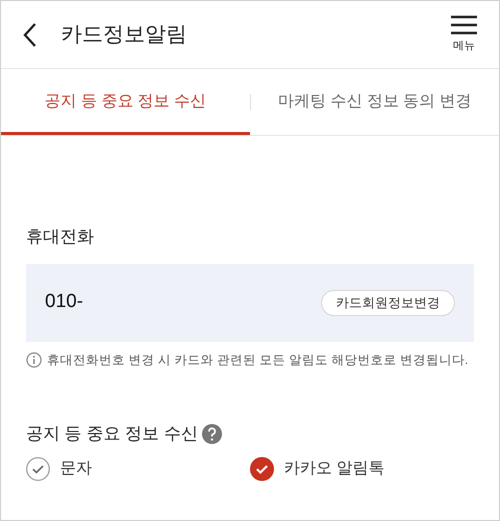 This screenshot has width=500, height=521. What do you see at coordinates (124, 35) in the screenshot?
I see `page-title: 카드정보알림` at bounding box center [124, 35].